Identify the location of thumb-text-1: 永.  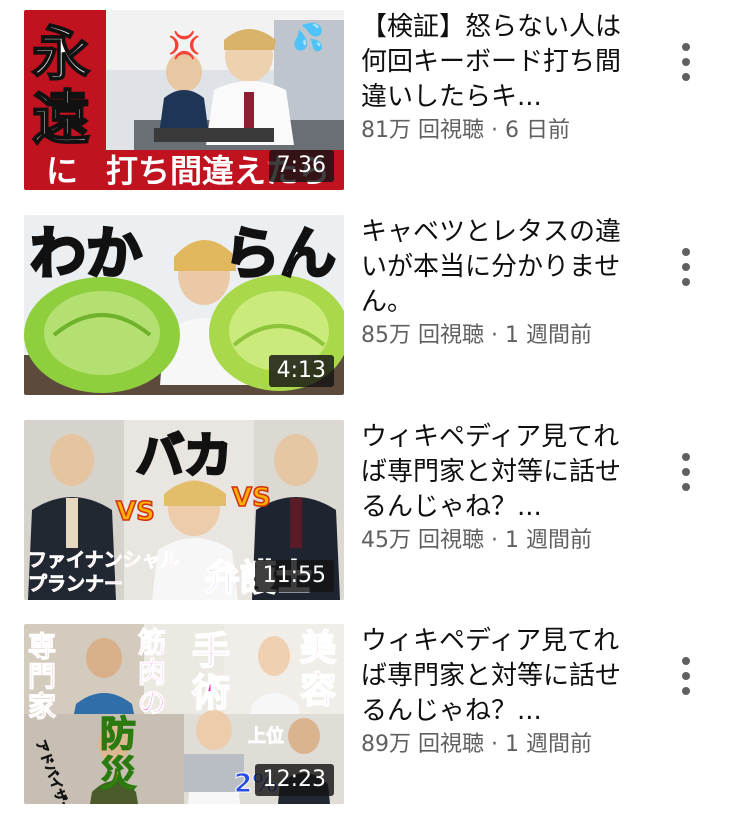
(61, 54).